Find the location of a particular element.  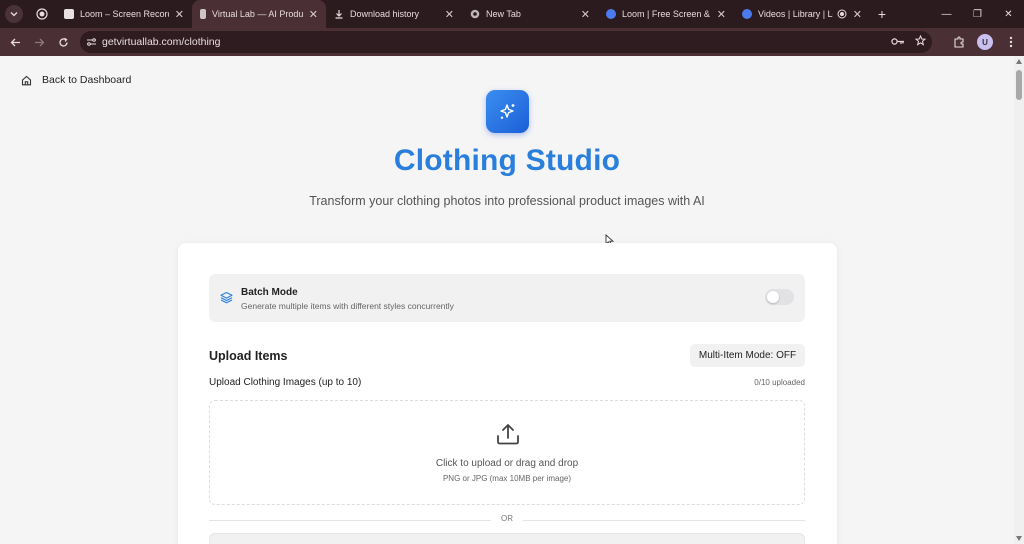

password-key-icon is located at coordinates (898, 42).